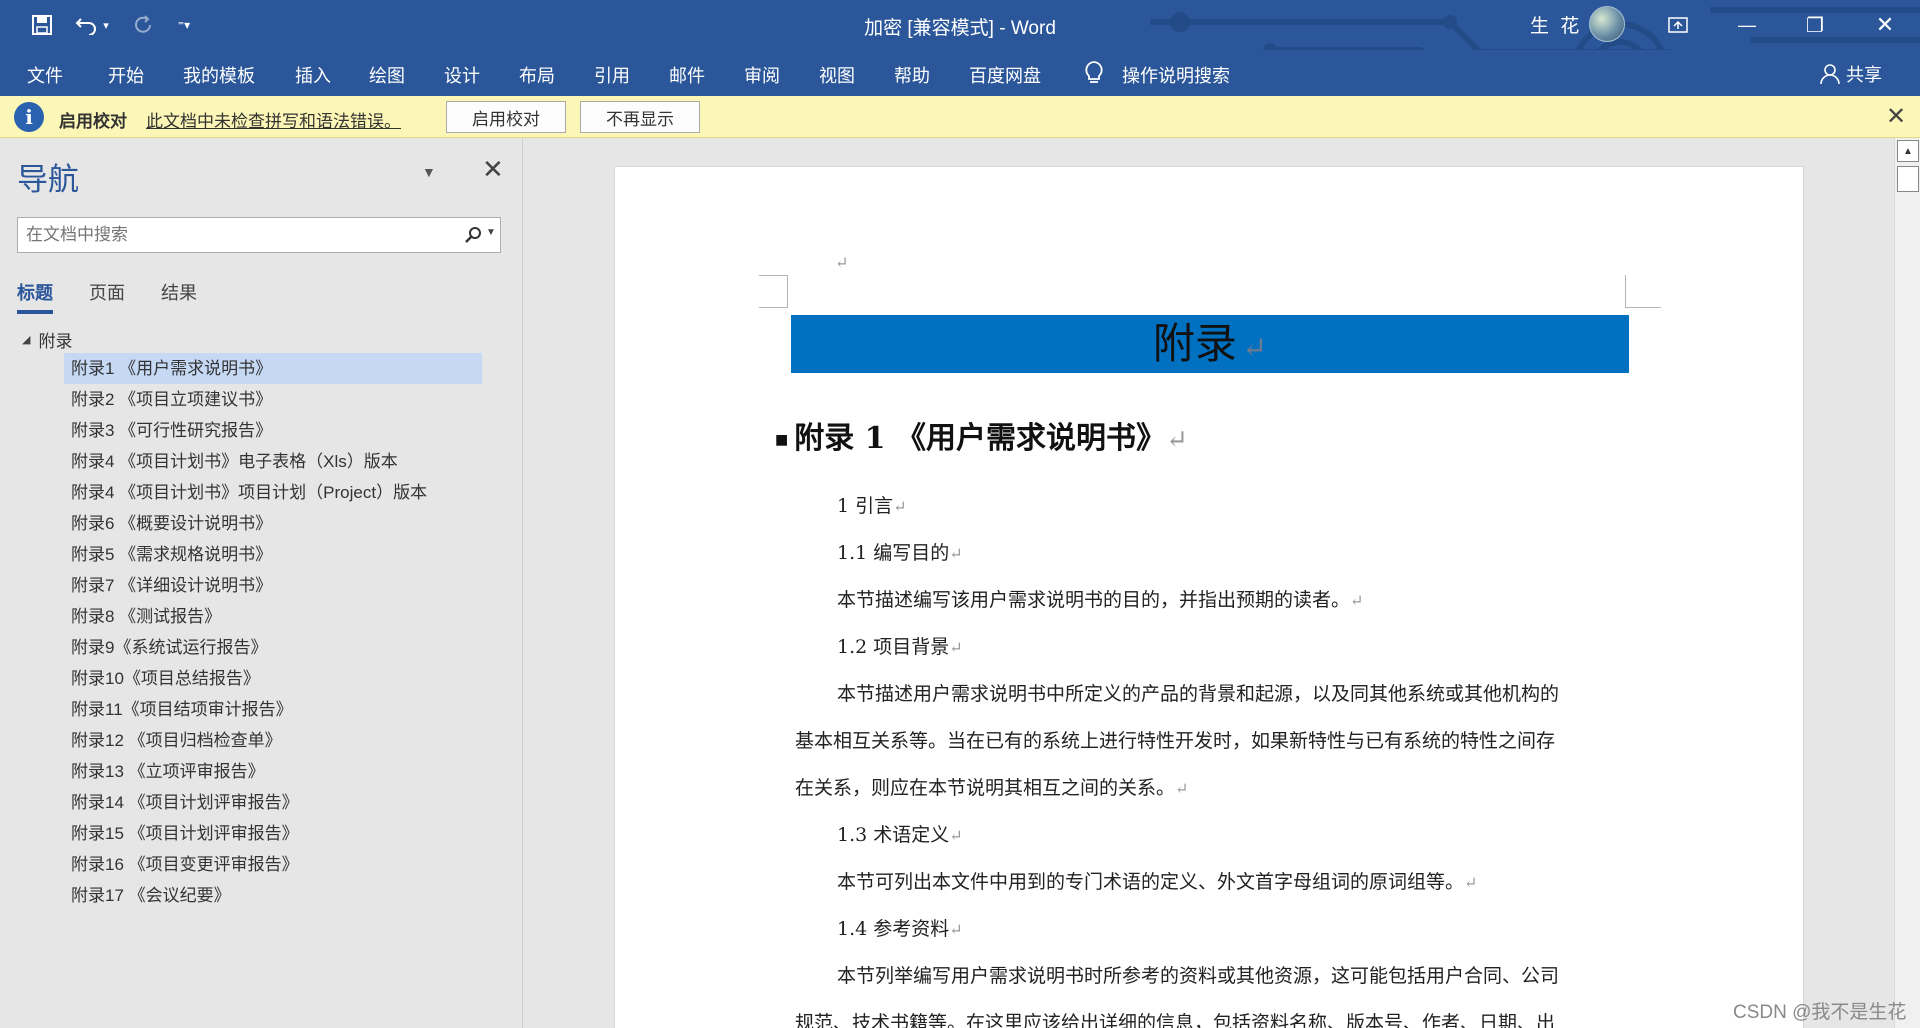  Describe the element at coordinates (1176, 75) in the screenshot. I see `tell-me-search: 操作说明搜索` at that location.